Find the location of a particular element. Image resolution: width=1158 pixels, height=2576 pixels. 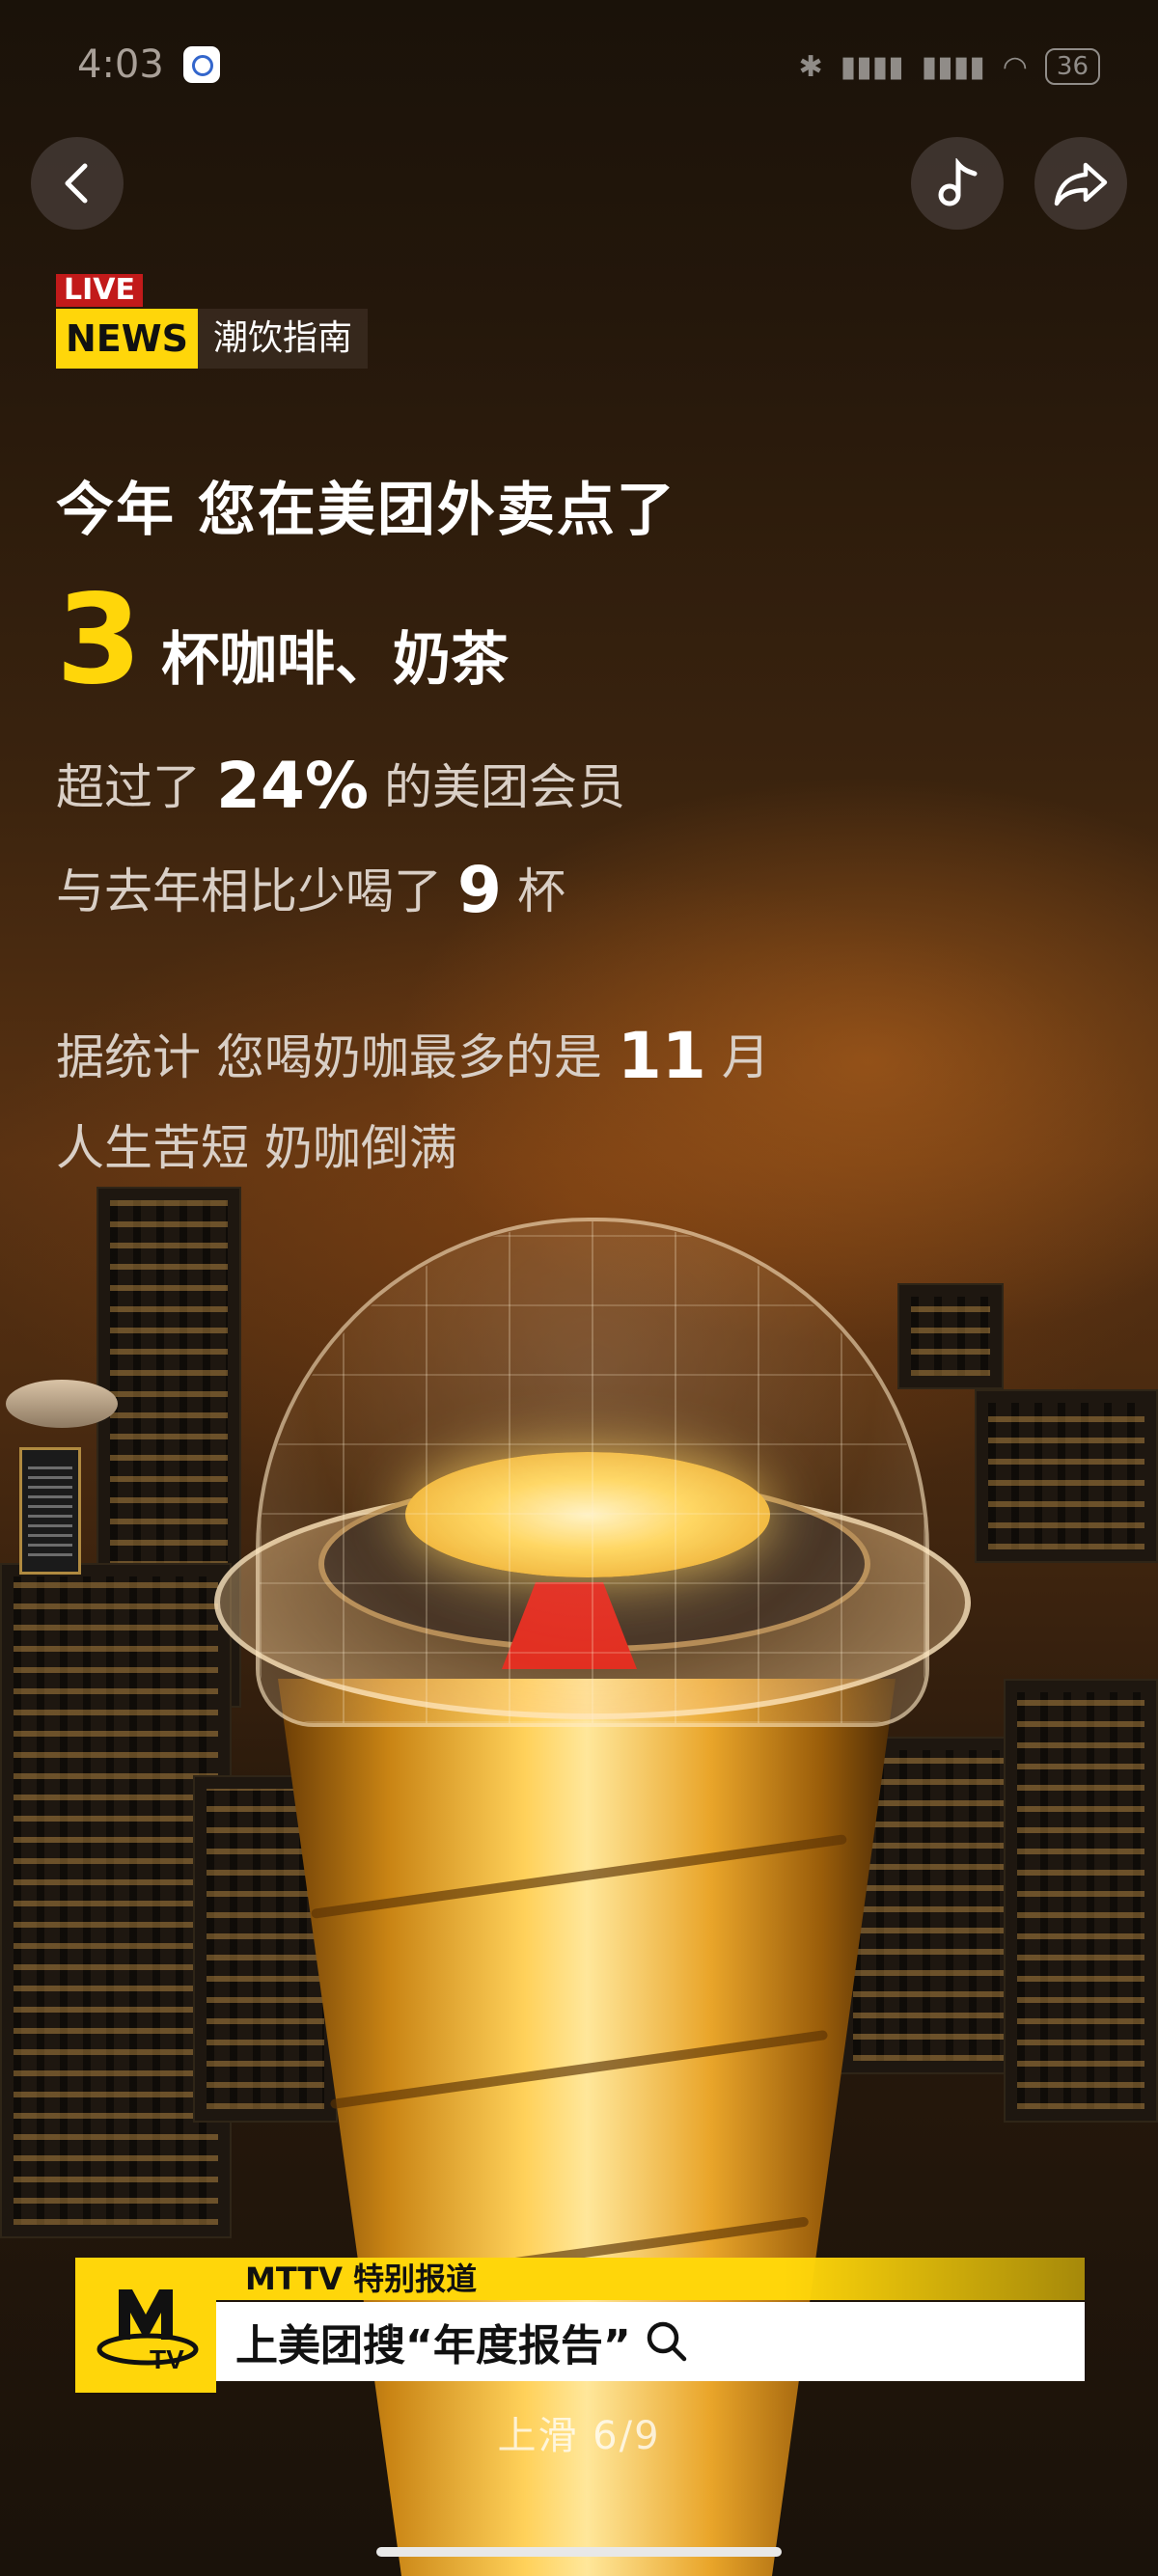

news-row: NEWS 潮饮指南 is located at coordinates (212, 339).